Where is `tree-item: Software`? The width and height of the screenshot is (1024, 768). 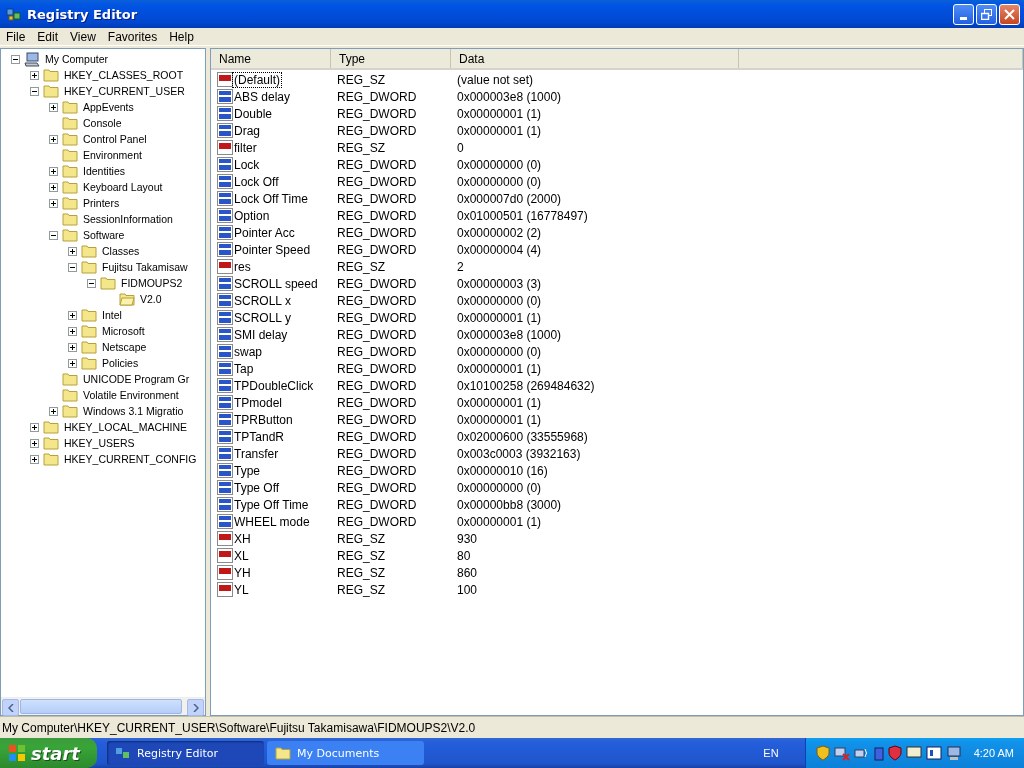
tree-item: Software is located at coordinates (104, 235).